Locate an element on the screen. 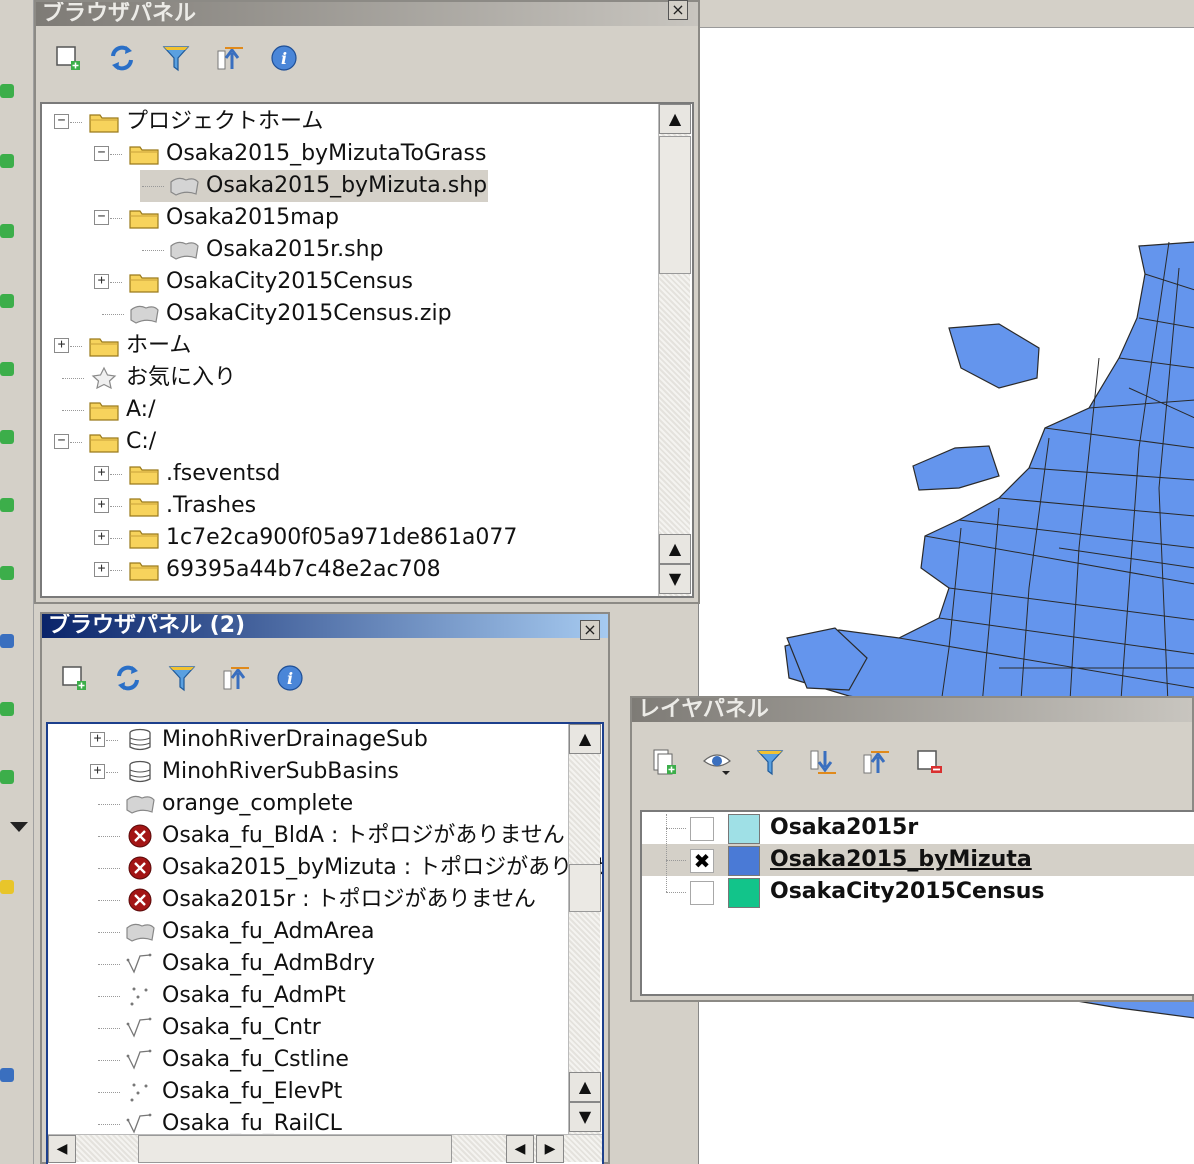  tree-item: Osaka_fu_Cstline is located at coordinates (308, 1060).